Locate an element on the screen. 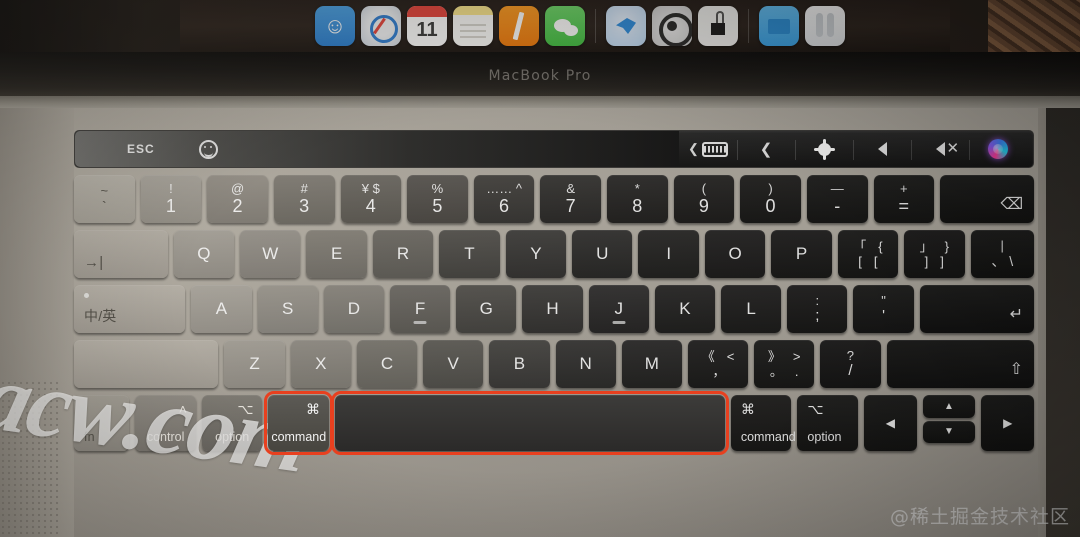 This screenshot has width=1080, height=537. key-i: I is located at coordinates (668, 254).